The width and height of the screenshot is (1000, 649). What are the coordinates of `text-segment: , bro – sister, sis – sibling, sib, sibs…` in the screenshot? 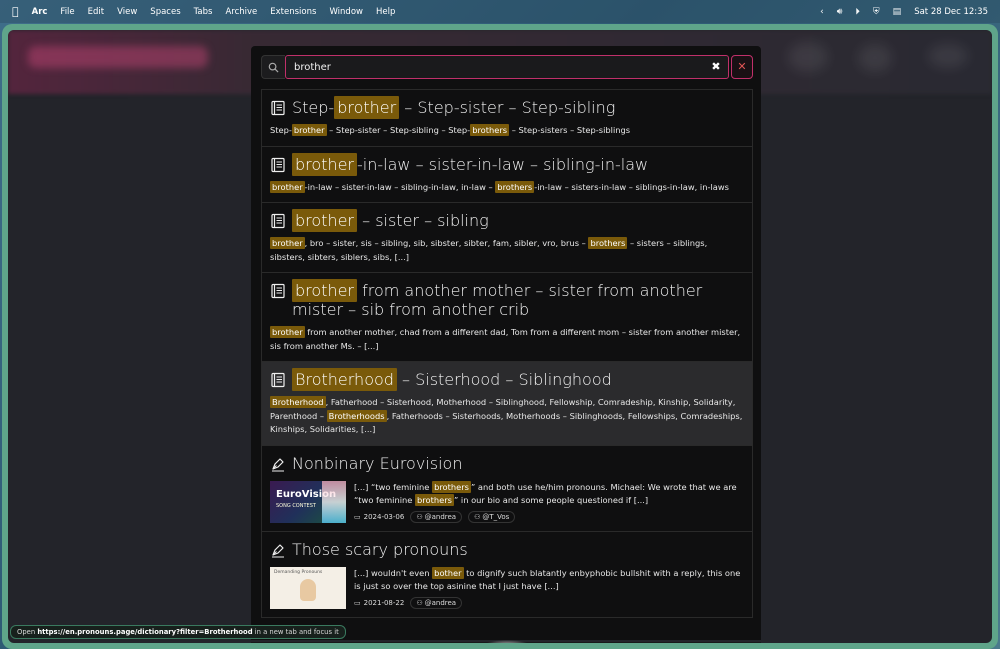 It's located at (446, 243).